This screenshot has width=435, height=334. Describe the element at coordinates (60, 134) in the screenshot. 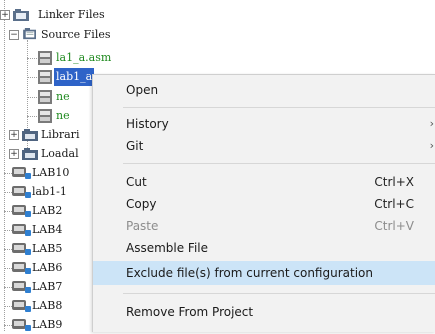

I see `tree-item-label: Librari` at that location.